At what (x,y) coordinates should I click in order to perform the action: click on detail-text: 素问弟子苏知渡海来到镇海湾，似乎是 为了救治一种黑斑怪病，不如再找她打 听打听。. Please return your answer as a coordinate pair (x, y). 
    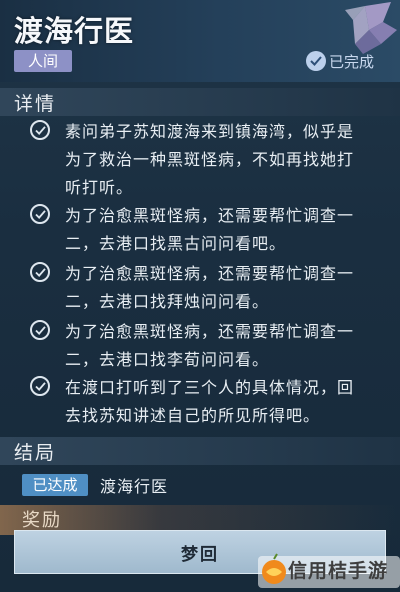
    Looking at the image, I should click on (210, 159).